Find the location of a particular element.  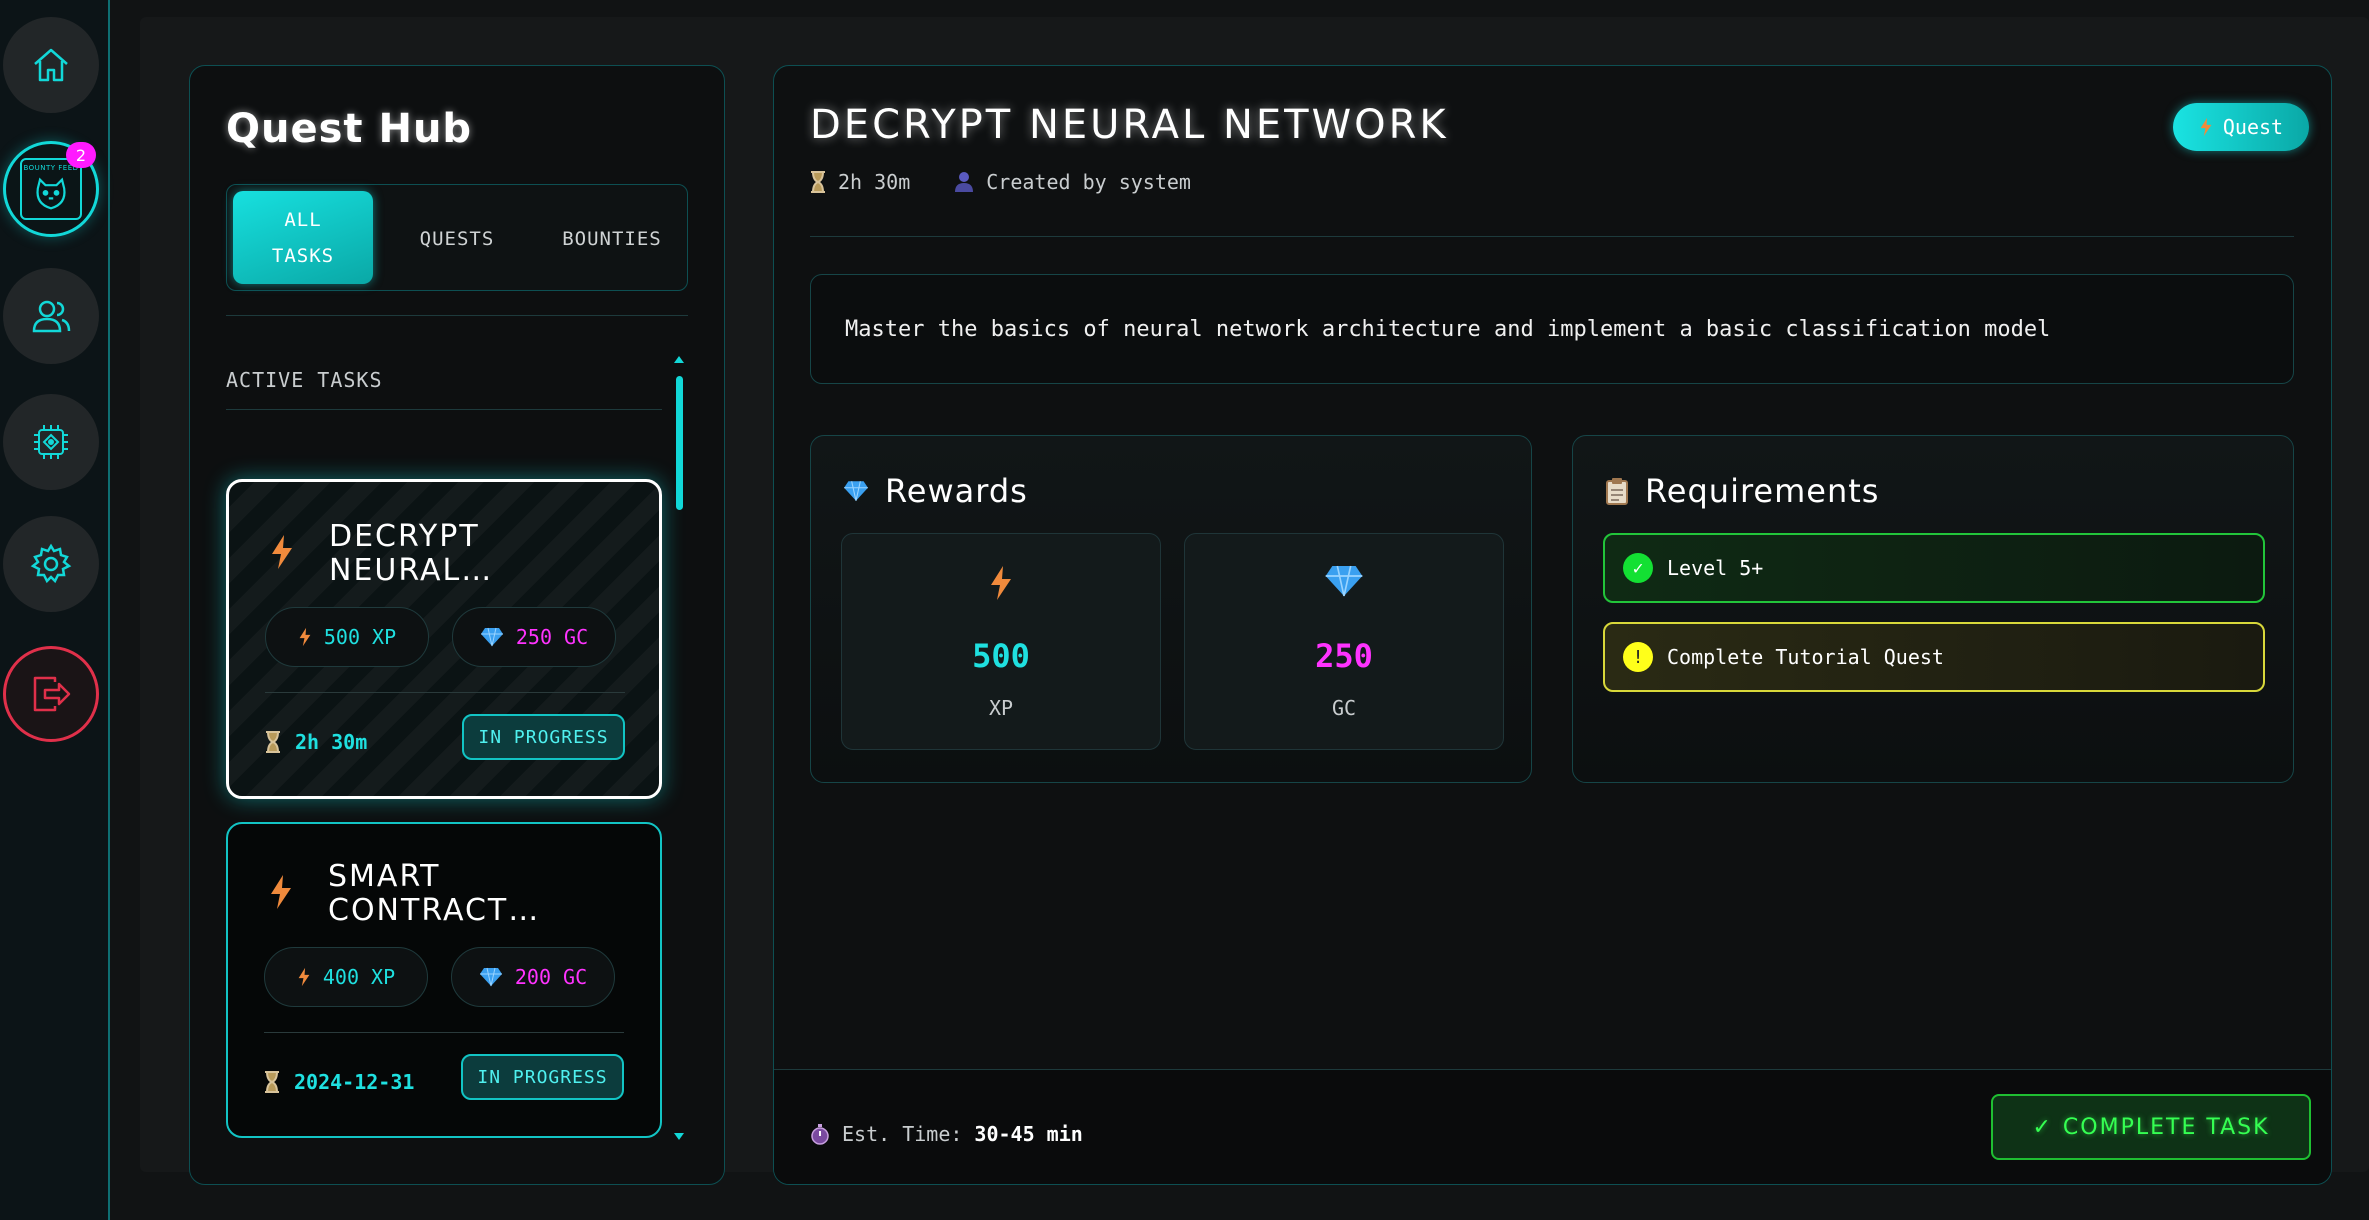

clipboard-icon is located at coordinates (1617, 491).